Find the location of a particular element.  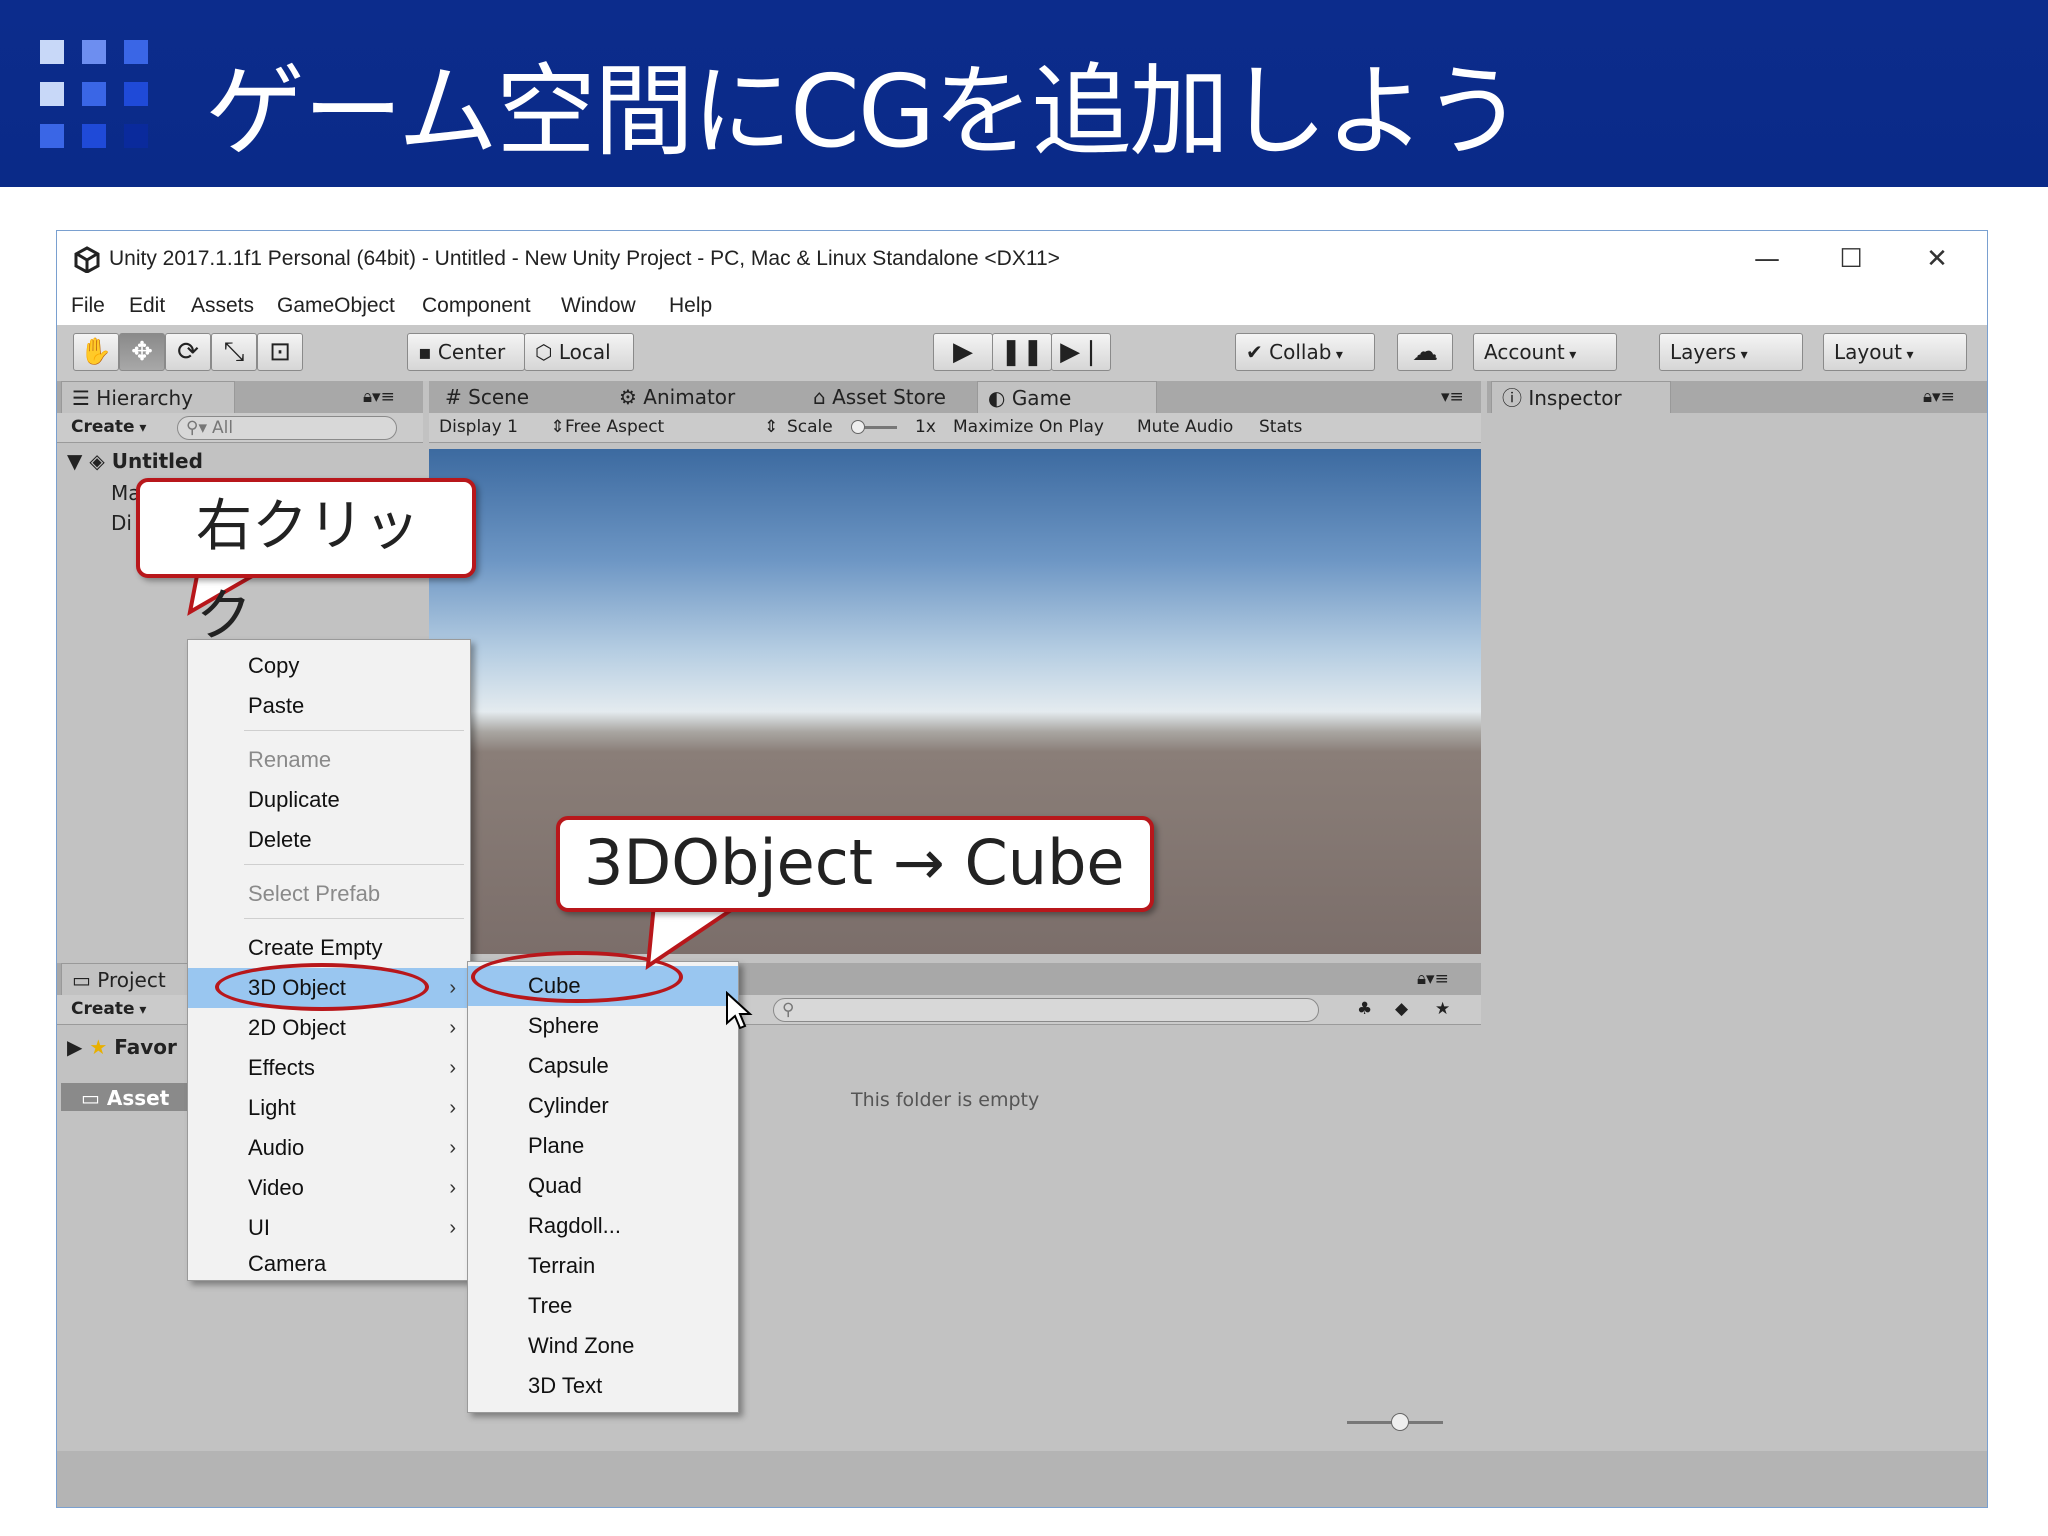

menu-effects: Effects › is located at coordinates (329, 1068).